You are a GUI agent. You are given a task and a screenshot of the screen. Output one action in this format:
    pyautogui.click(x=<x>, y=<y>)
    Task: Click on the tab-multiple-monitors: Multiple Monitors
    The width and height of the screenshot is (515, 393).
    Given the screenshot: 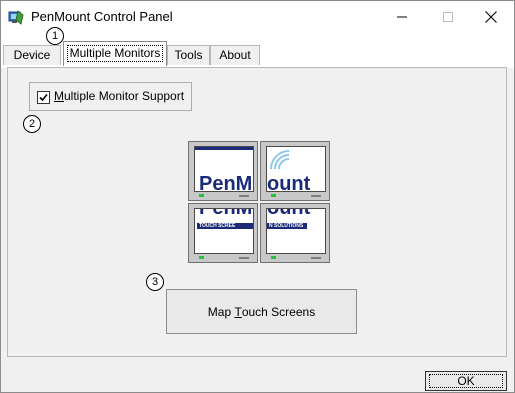 What is the action you would take?
    pyautogui.click(x=115, y=53)
    